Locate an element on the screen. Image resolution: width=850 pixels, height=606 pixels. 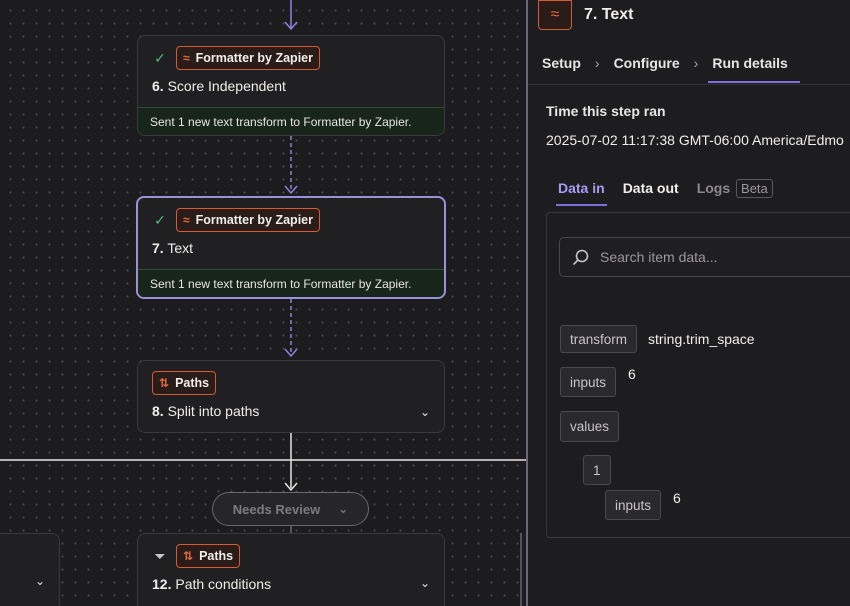
step-node-12: ⏷ ⇅ Paths 12. Path conditions ⌄ is located at coordinates (291, 569).